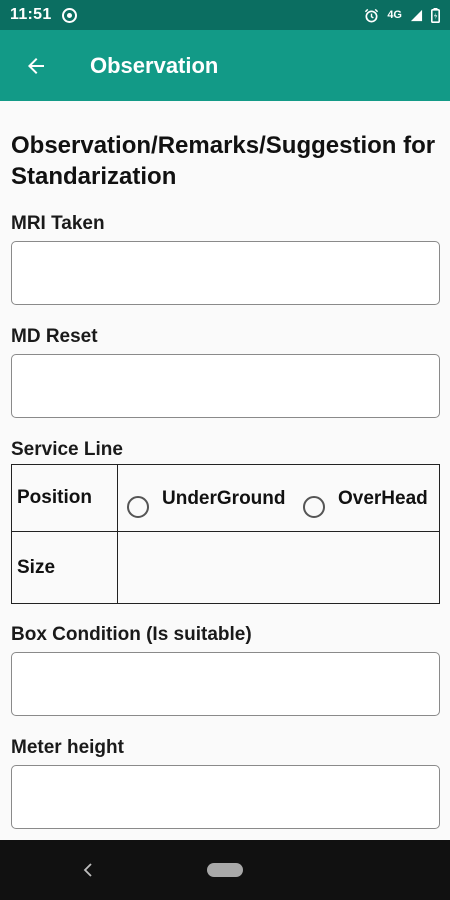  What do you see at coordinates (69, 15) in the screenshot?
I see `app-notification-icon` at bounding box center [69, 15].